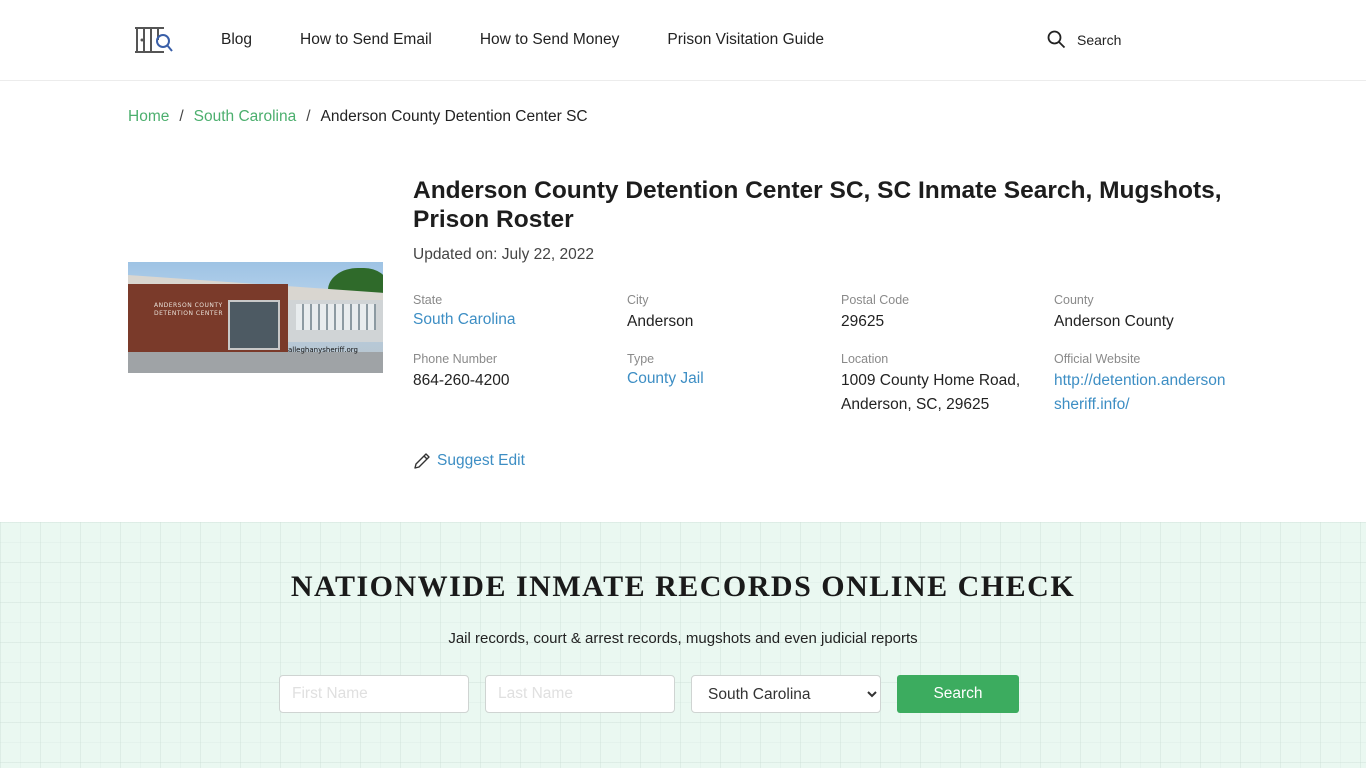  What do you see at coordinates (1140, 380) in the screenshot?
I see `website-line-1: http://detention.anderson` at bounding box center [1140, 380].